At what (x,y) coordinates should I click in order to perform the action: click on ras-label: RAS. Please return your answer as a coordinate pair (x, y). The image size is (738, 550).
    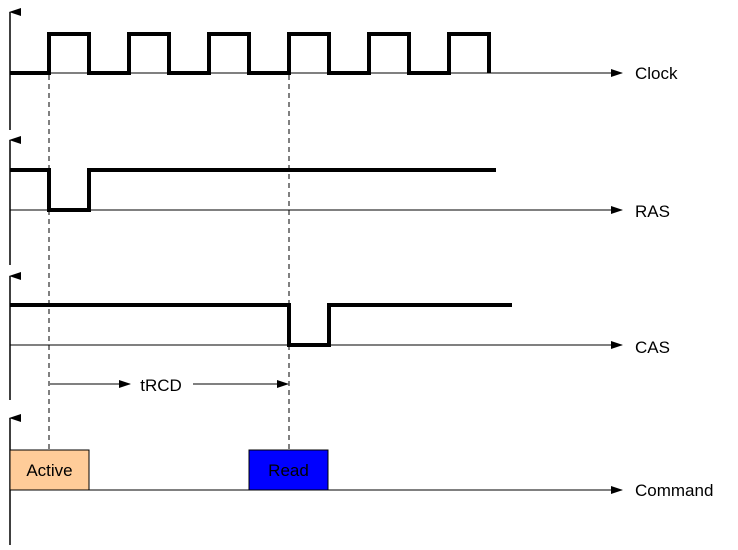
    Looking at the image, I should click on (652, 211).